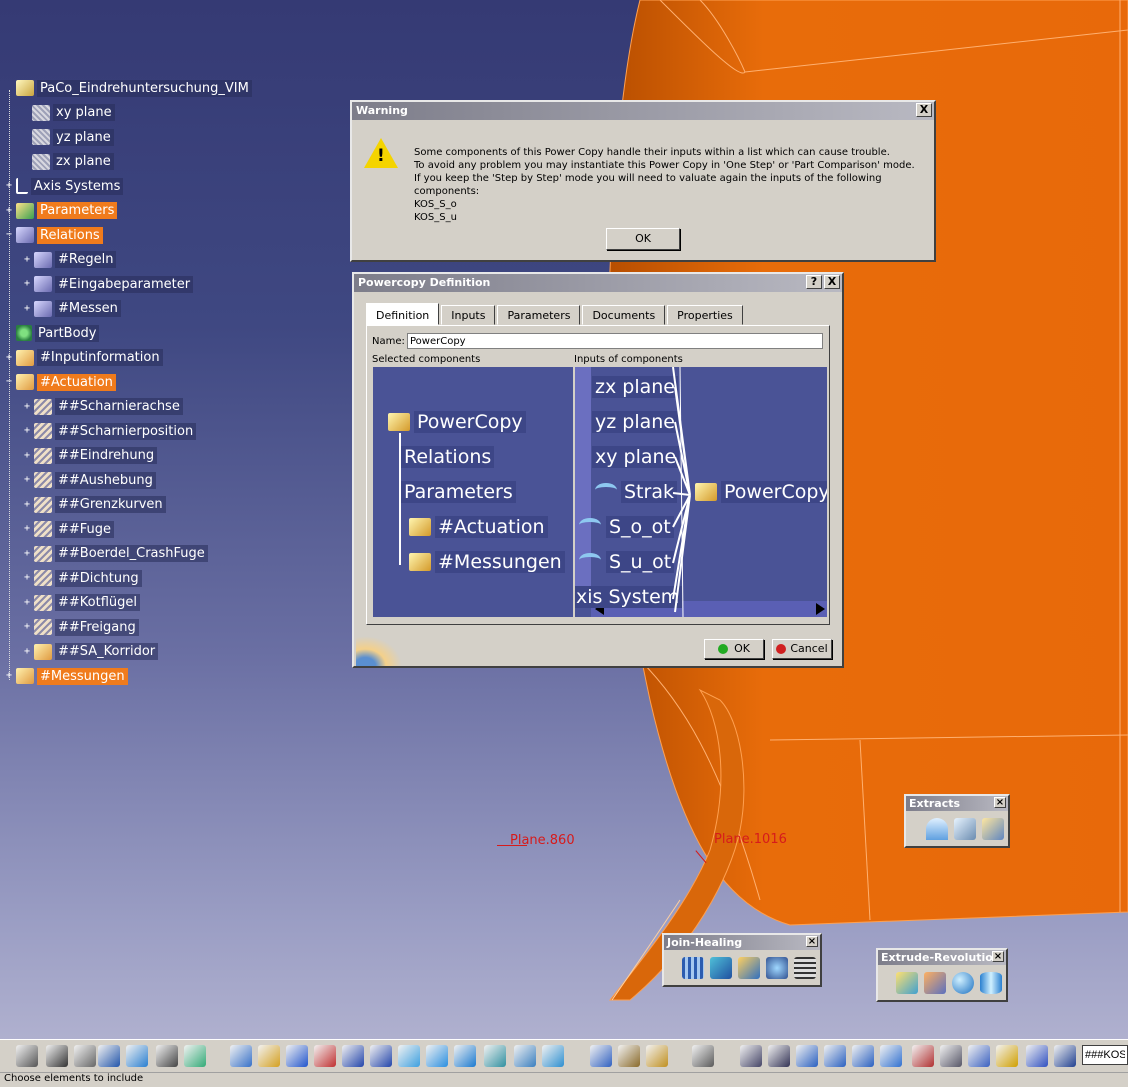 This screenshot has height=1087, width=1128. Describe the element at coordinates (643, 111) in the screenshot. I see `warning-title-bar: Warning X` at that location.